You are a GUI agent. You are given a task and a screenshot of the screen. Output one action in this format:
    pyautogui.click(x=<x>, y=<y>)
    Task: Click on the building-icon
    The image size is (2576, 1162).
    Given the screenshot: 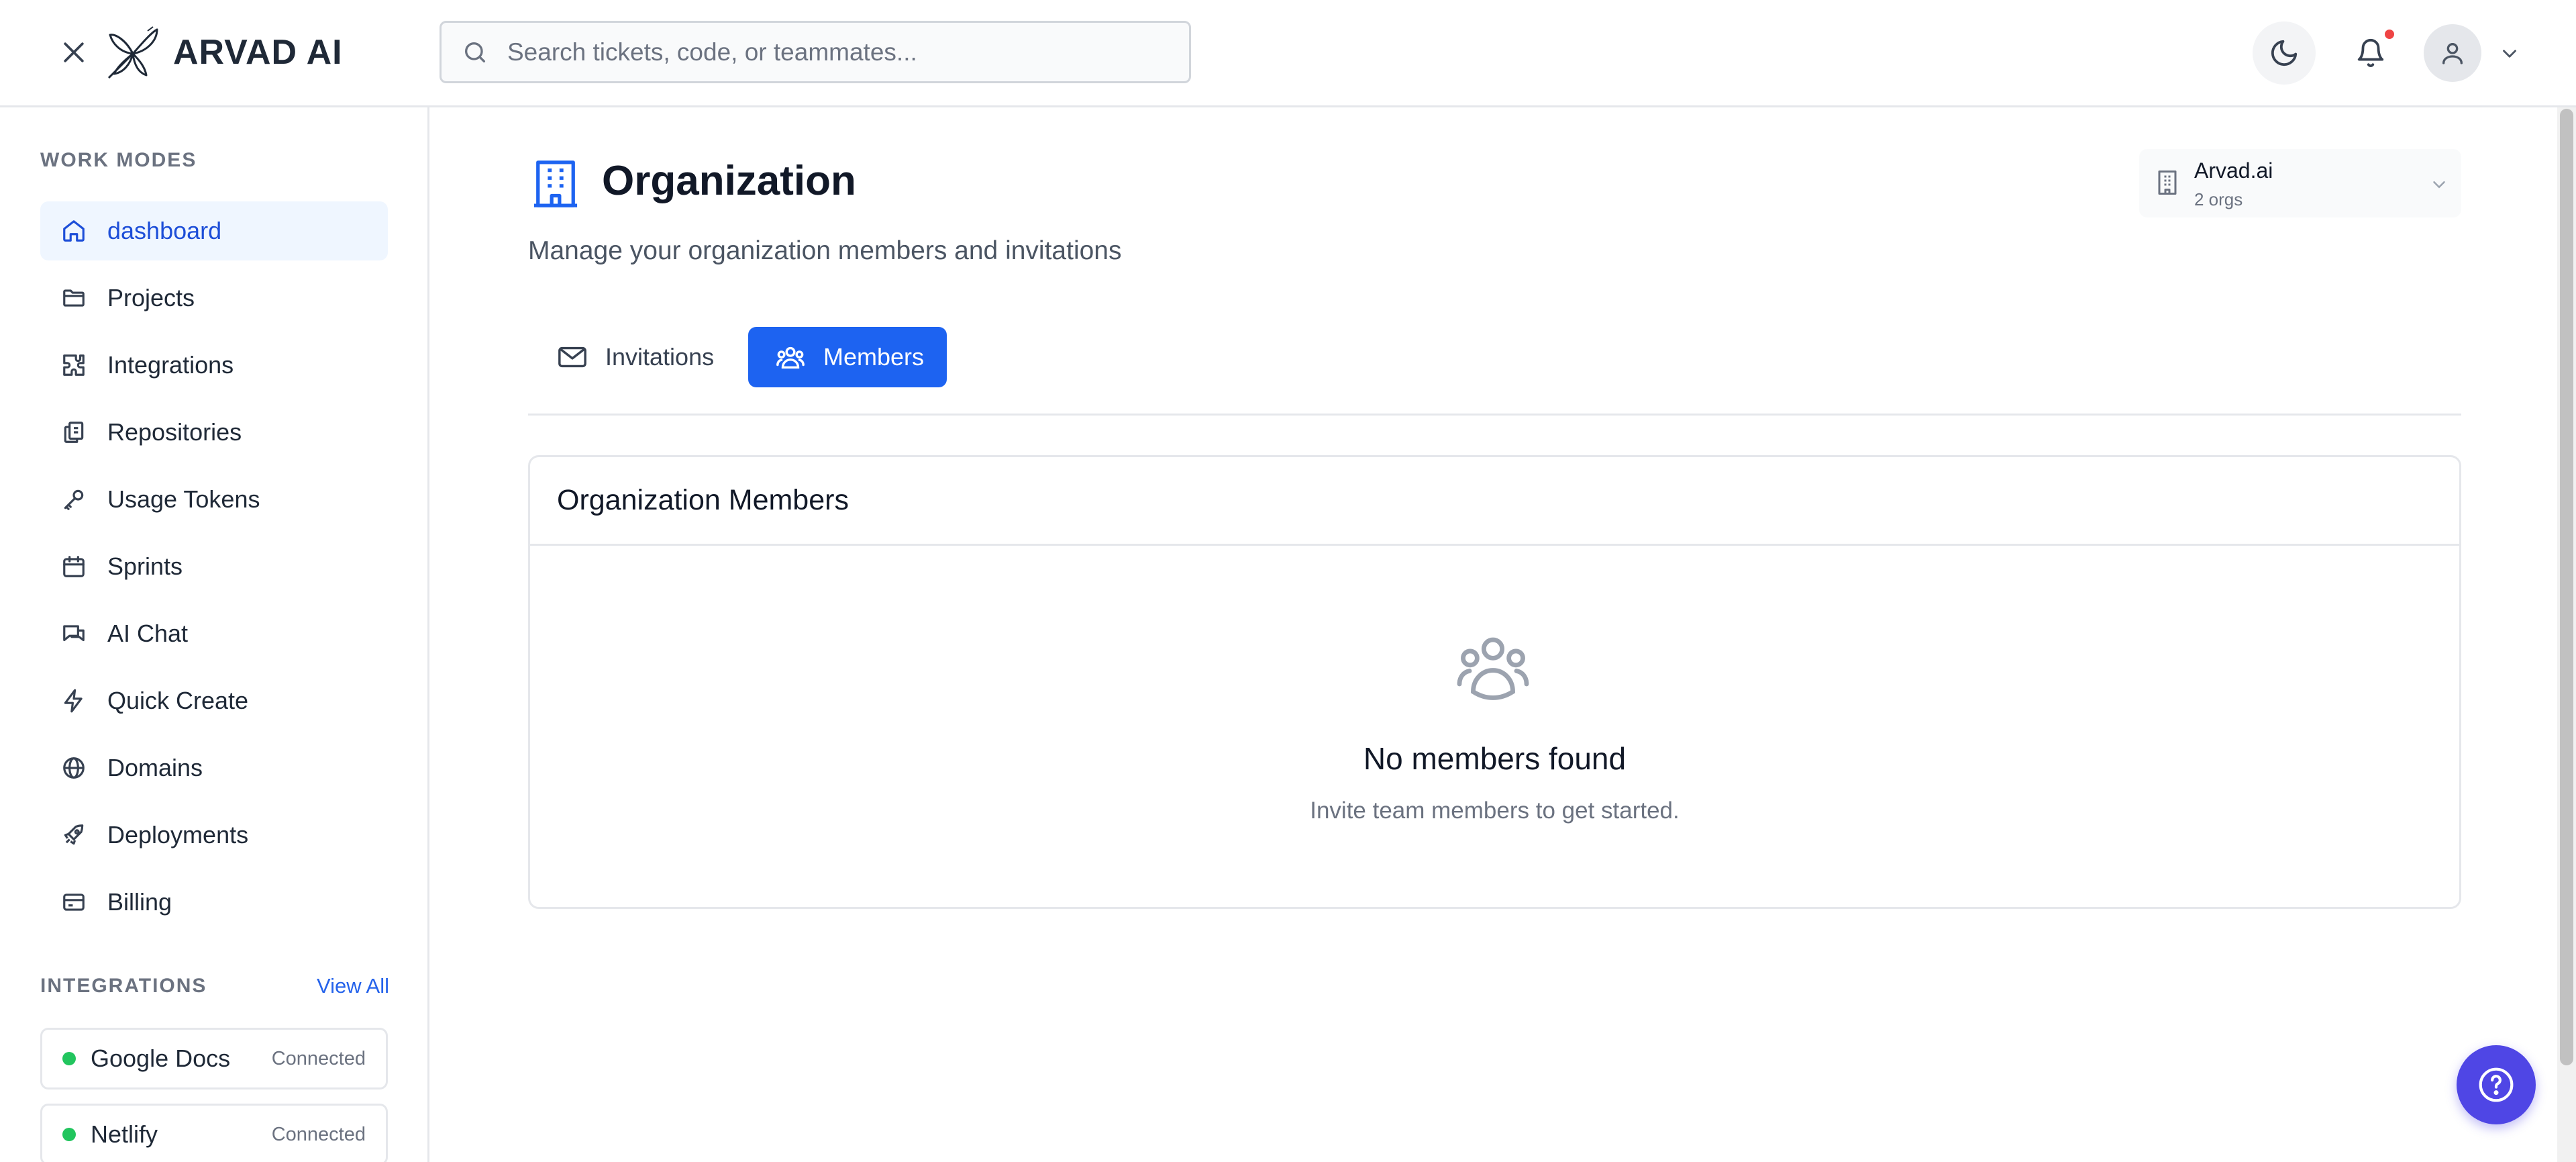 What is the action you would take?
    pyautogui.click(x=555, y=183)
    